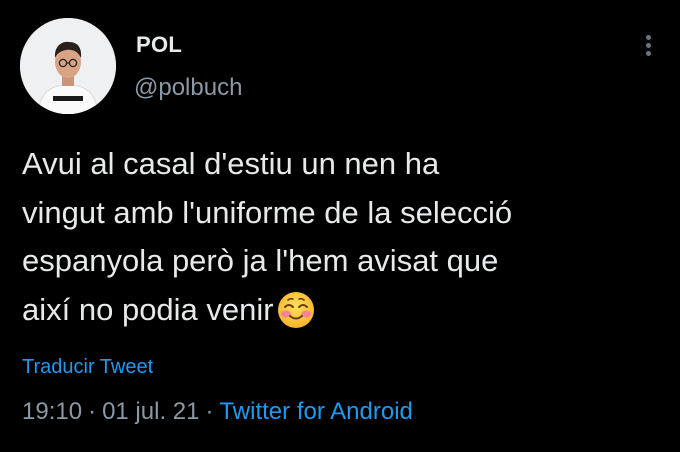 The width and height of the screenshot is (680, 452). I want to click on display-name: POL, so click(159, 45).